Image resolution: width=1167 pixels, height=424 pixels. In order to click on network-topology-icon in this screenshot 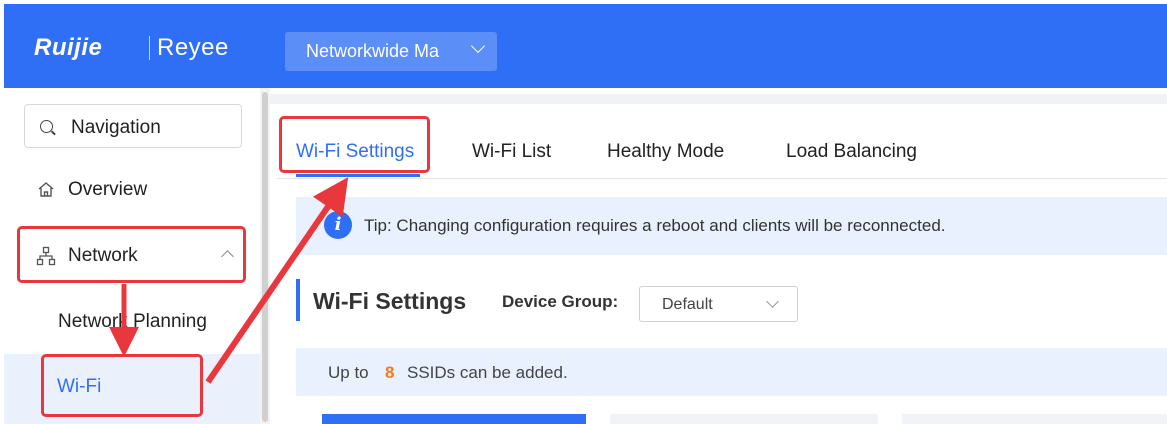, I will do `click(46, 256)`.